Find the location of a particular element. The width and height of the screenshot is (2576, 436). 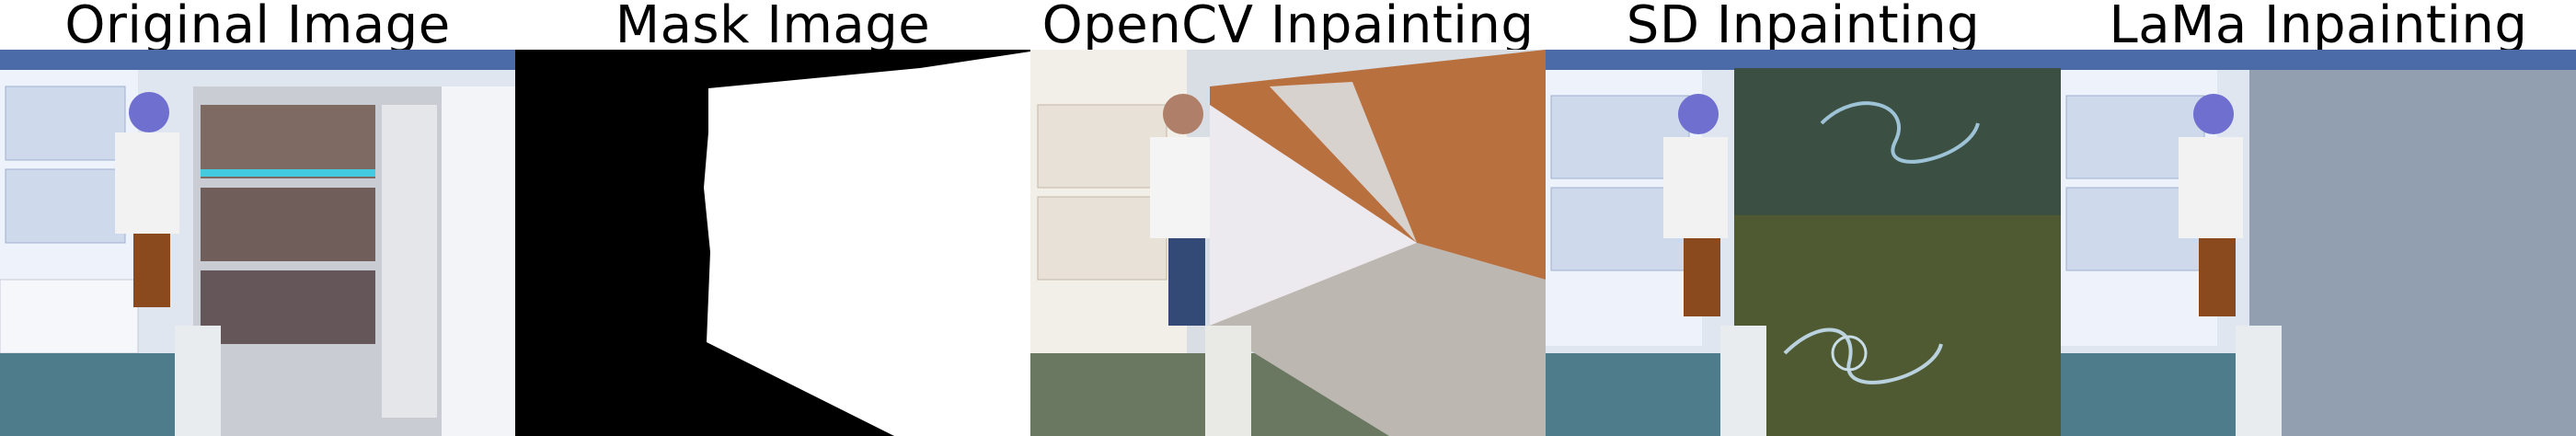

panel-title: Original Image is located at coordinates (257, 28).